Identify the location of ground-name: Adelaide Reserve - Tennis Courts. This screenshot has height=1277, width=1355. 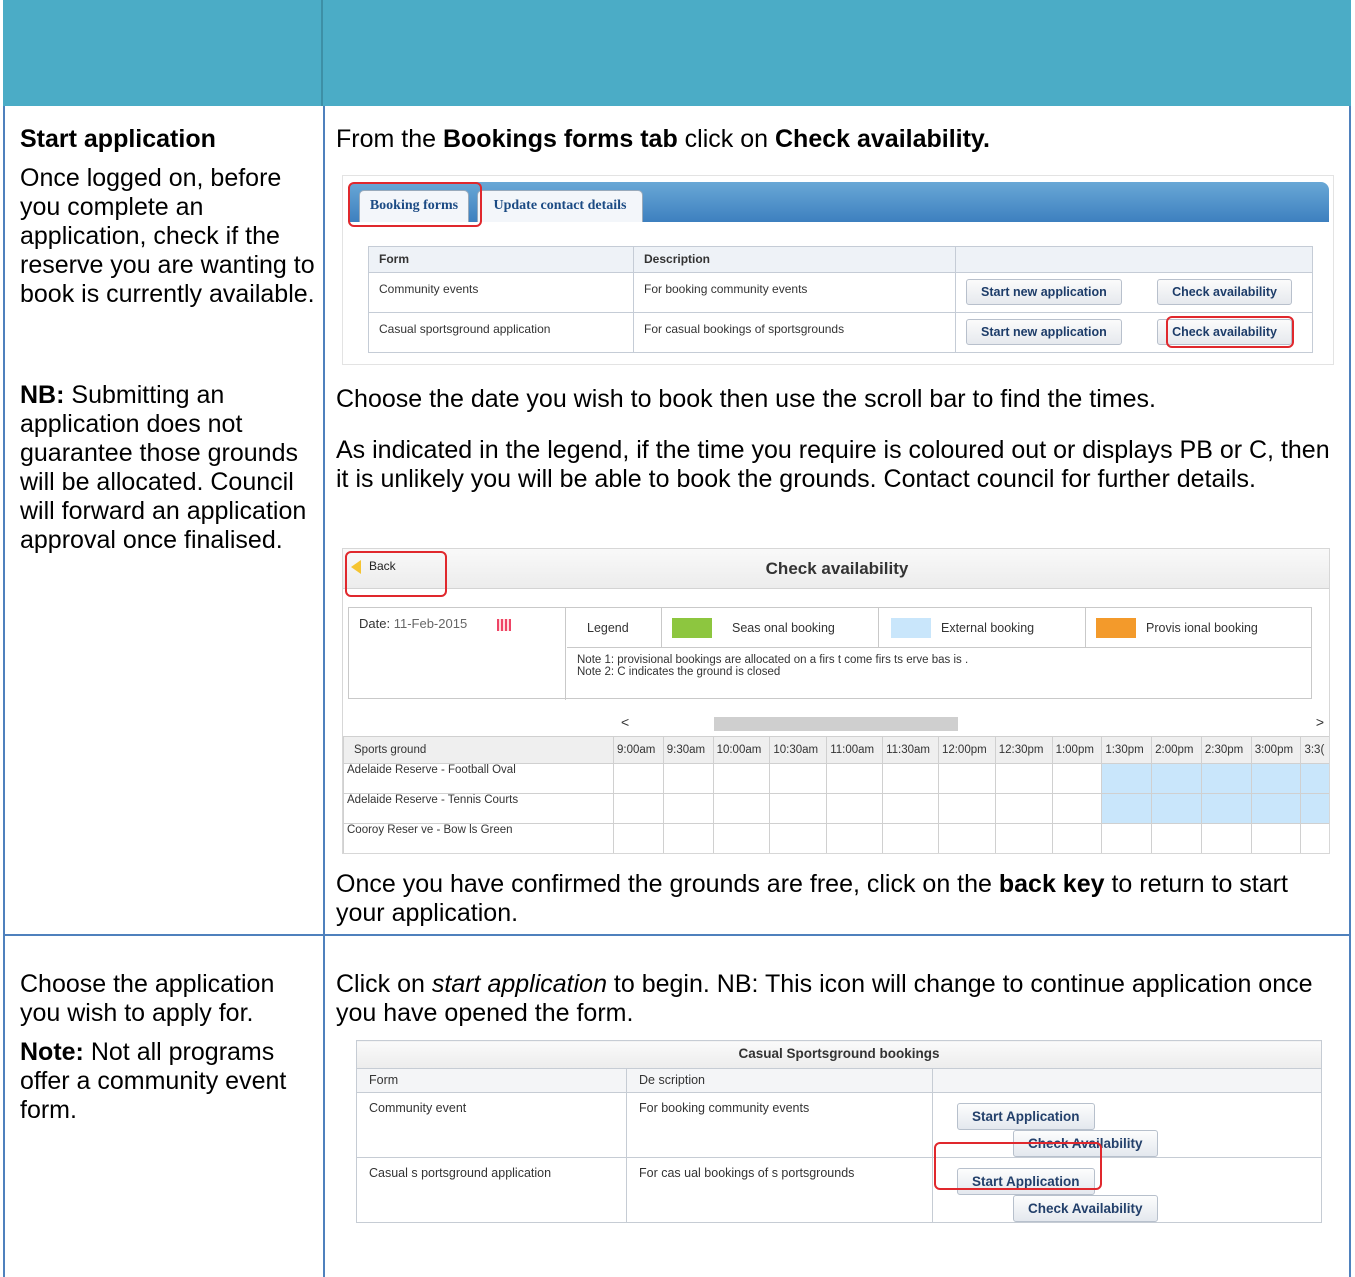
(478, 808).